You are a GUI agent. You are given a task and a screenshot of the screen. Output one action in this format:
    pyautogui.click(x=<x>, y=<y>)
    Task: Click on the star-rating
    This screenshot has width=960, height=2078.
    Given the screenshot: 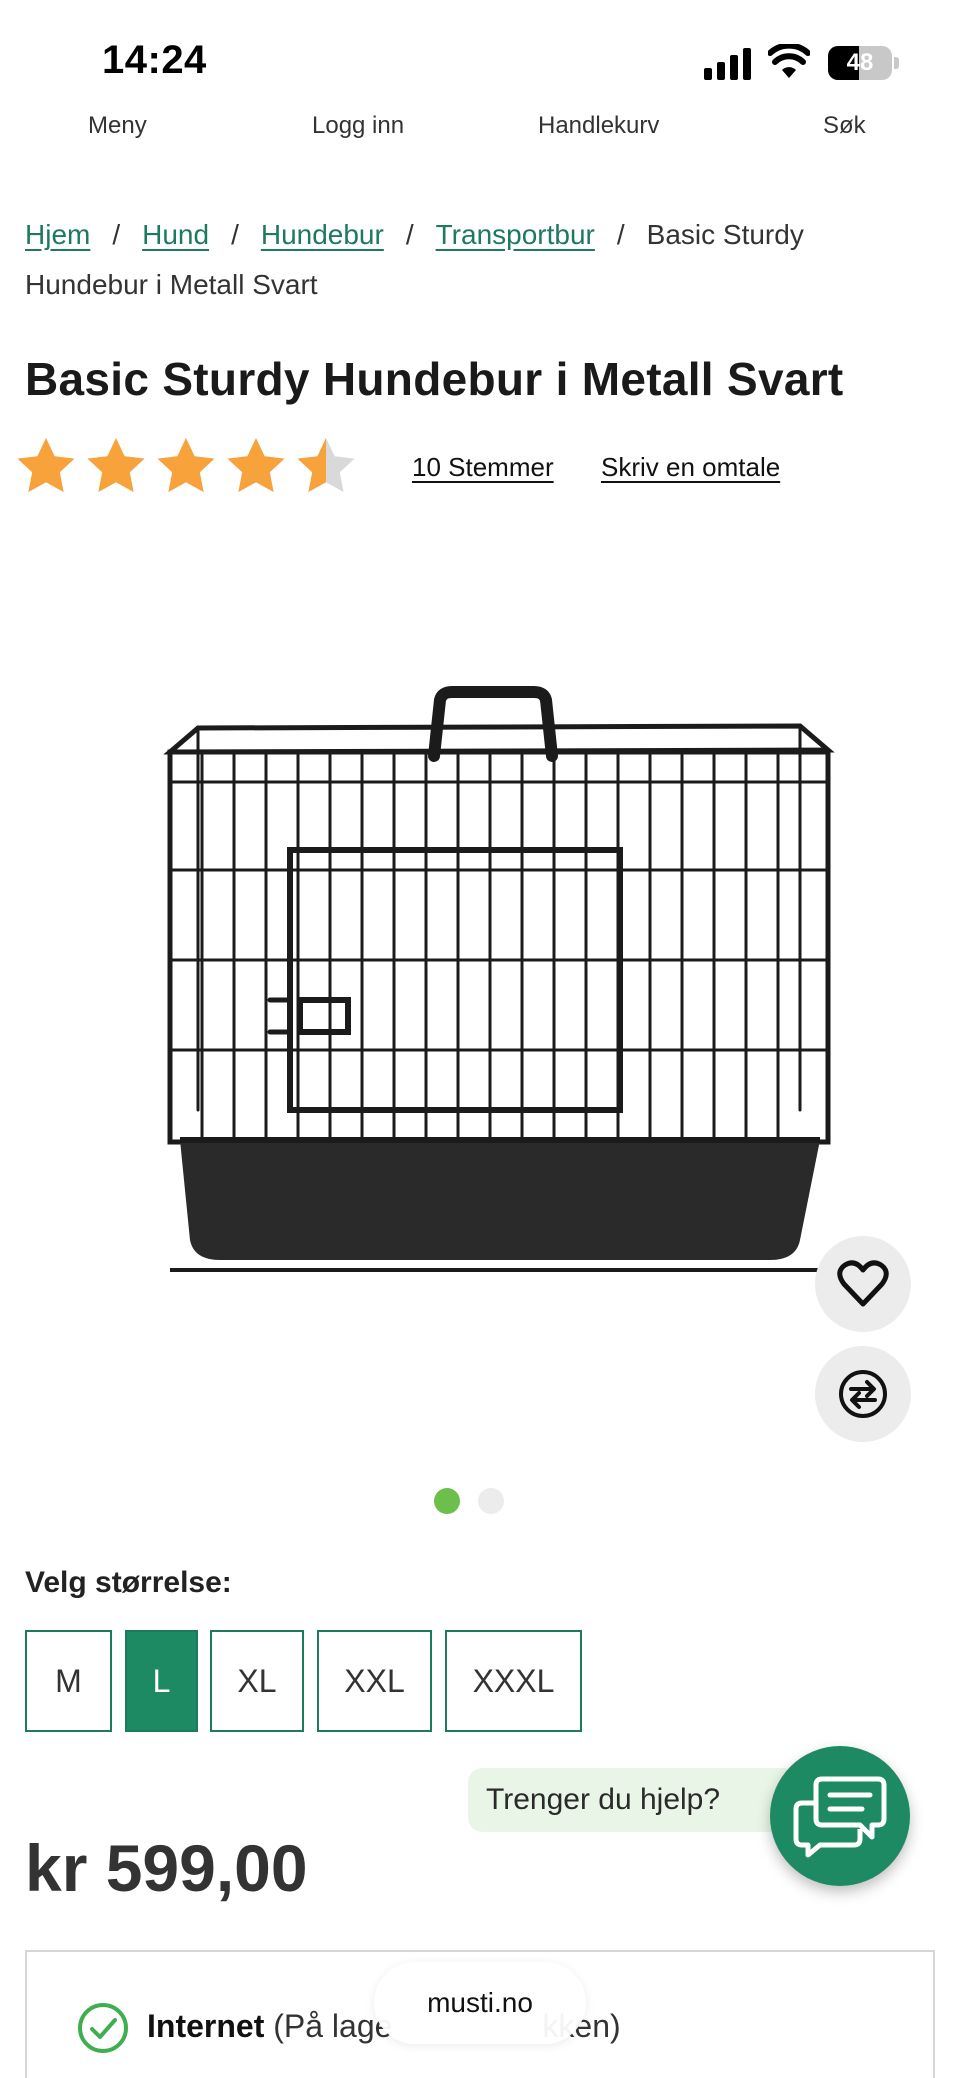 What is the action you would take?
    pyautogui.click(x=189, y=467)
    